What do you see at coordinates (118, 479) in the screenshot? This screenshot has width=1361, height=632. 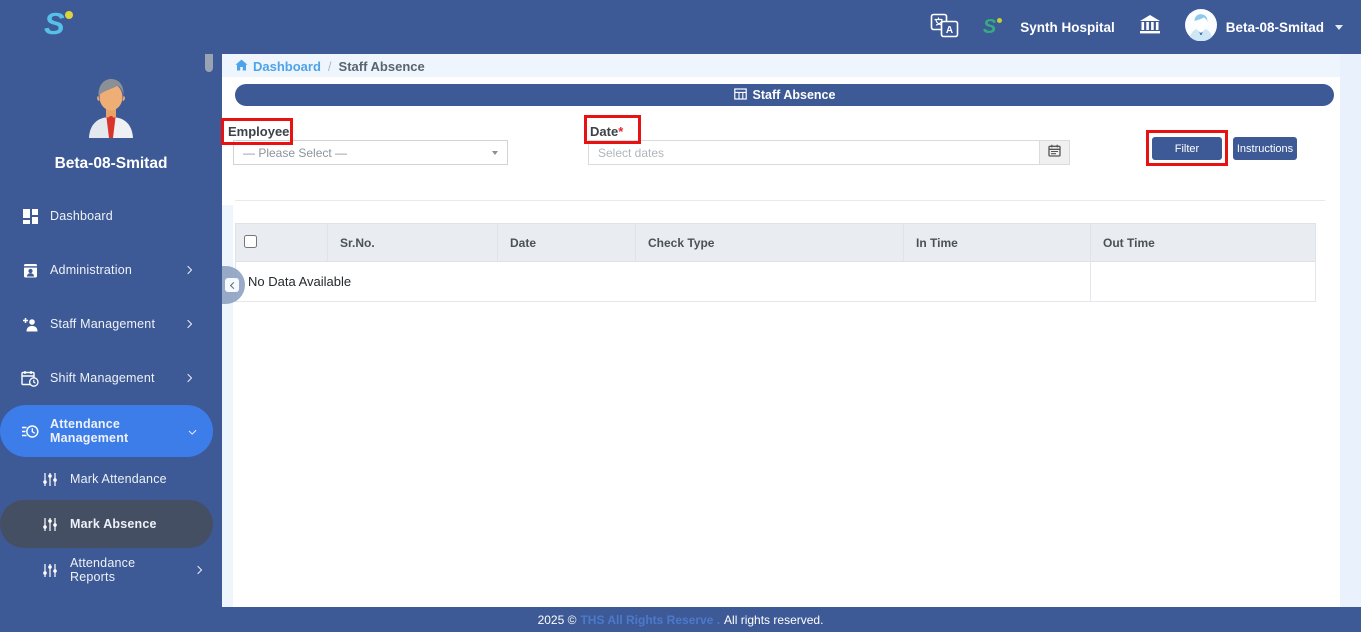 I see `sidebar-item-label: Mark Attendance` at bounding box center [118, 479].